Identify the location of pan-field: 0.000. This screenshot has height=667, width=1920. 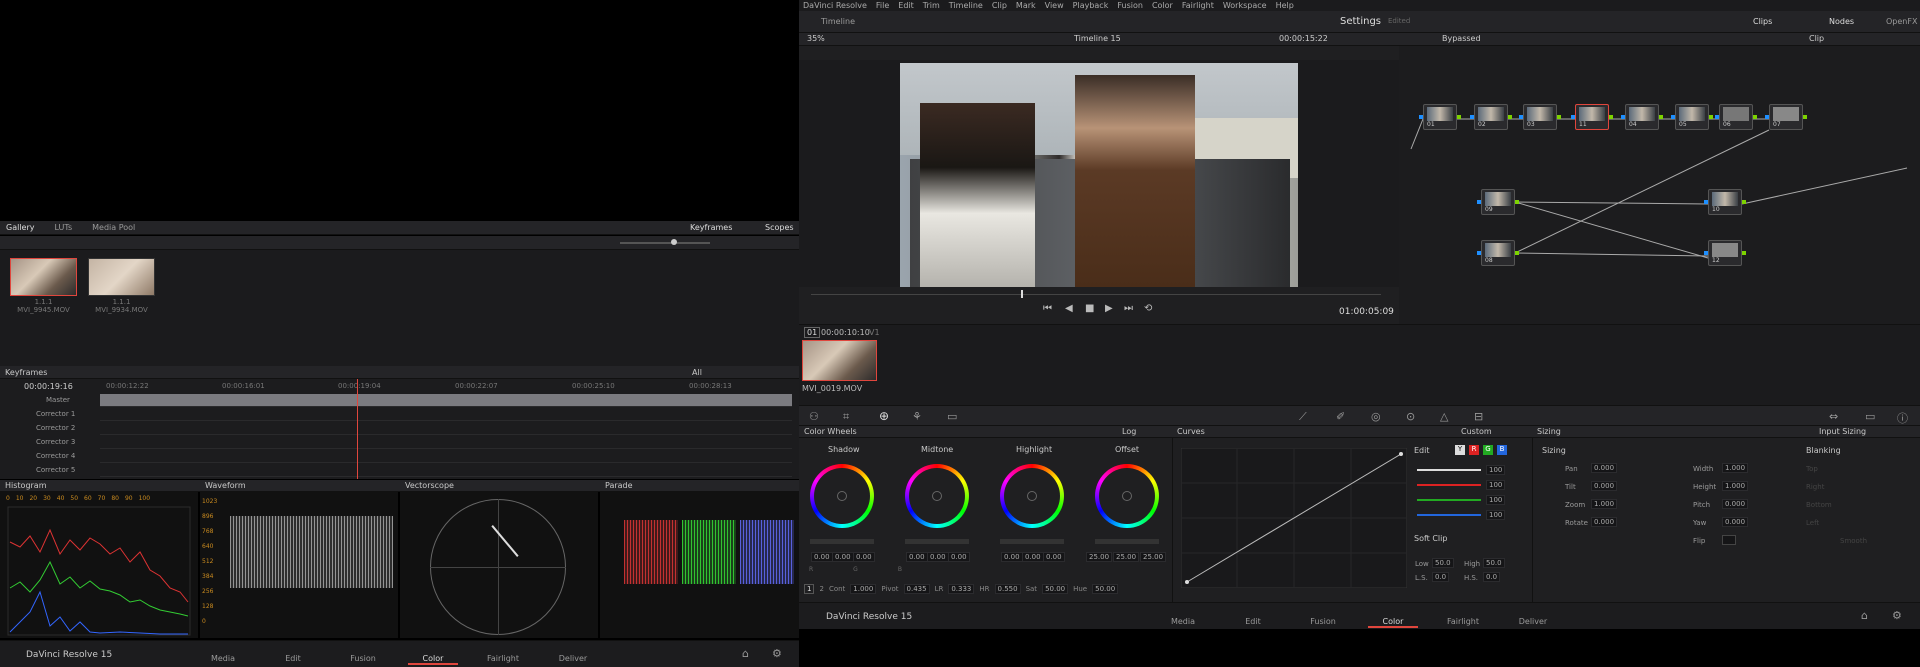
(1604, 468).